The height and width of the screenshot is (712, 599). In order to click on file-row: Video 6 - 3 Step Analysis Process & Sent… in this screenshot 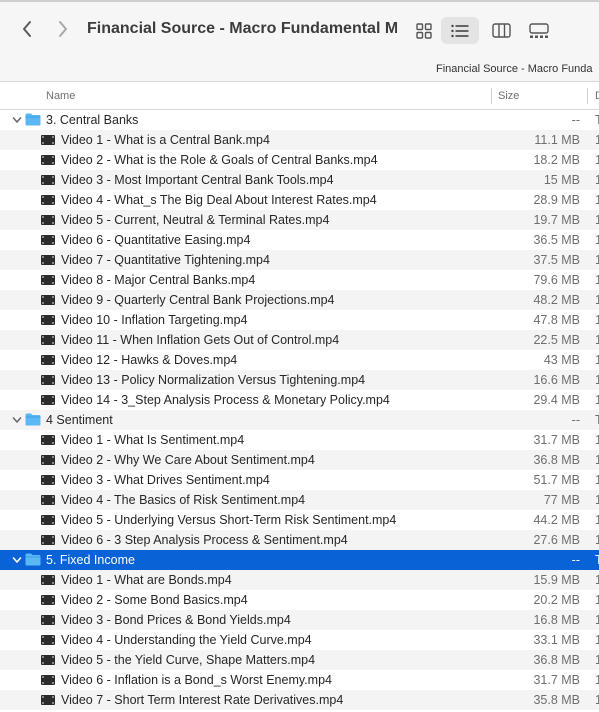, I will do `click(299, 540)`.